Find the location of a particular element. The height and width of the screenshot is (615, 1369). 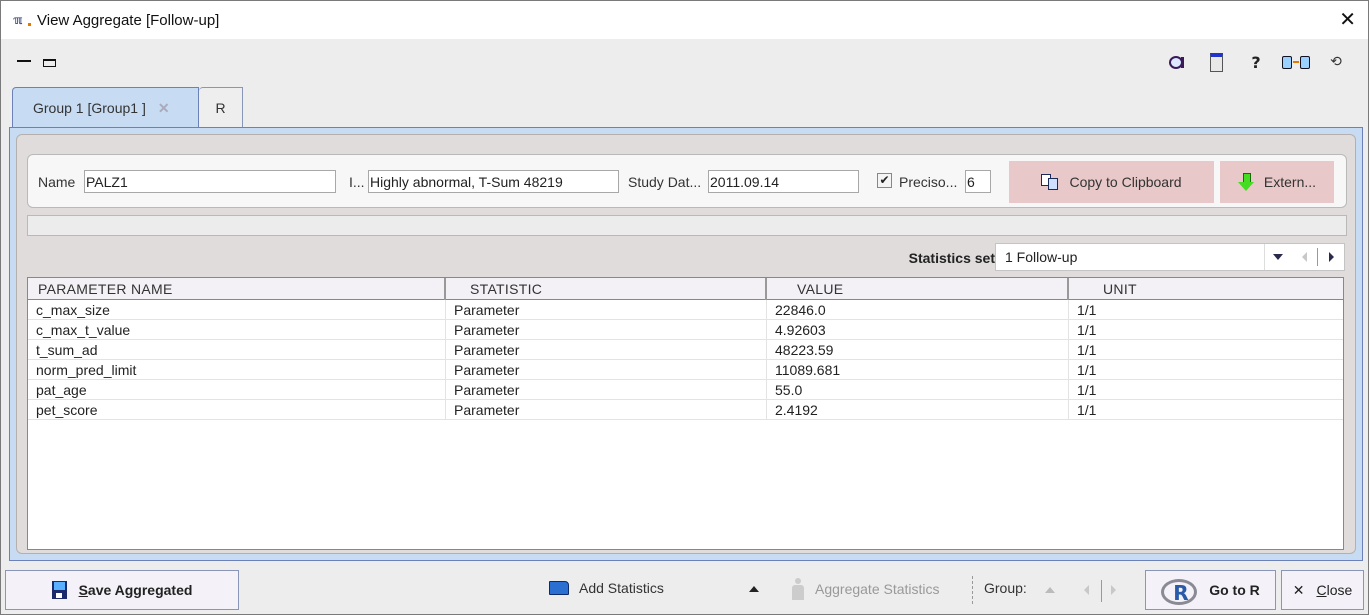

table-row: c_max_t_value Parameter 4.92603 1/1 is located at coordinates (685, 330).